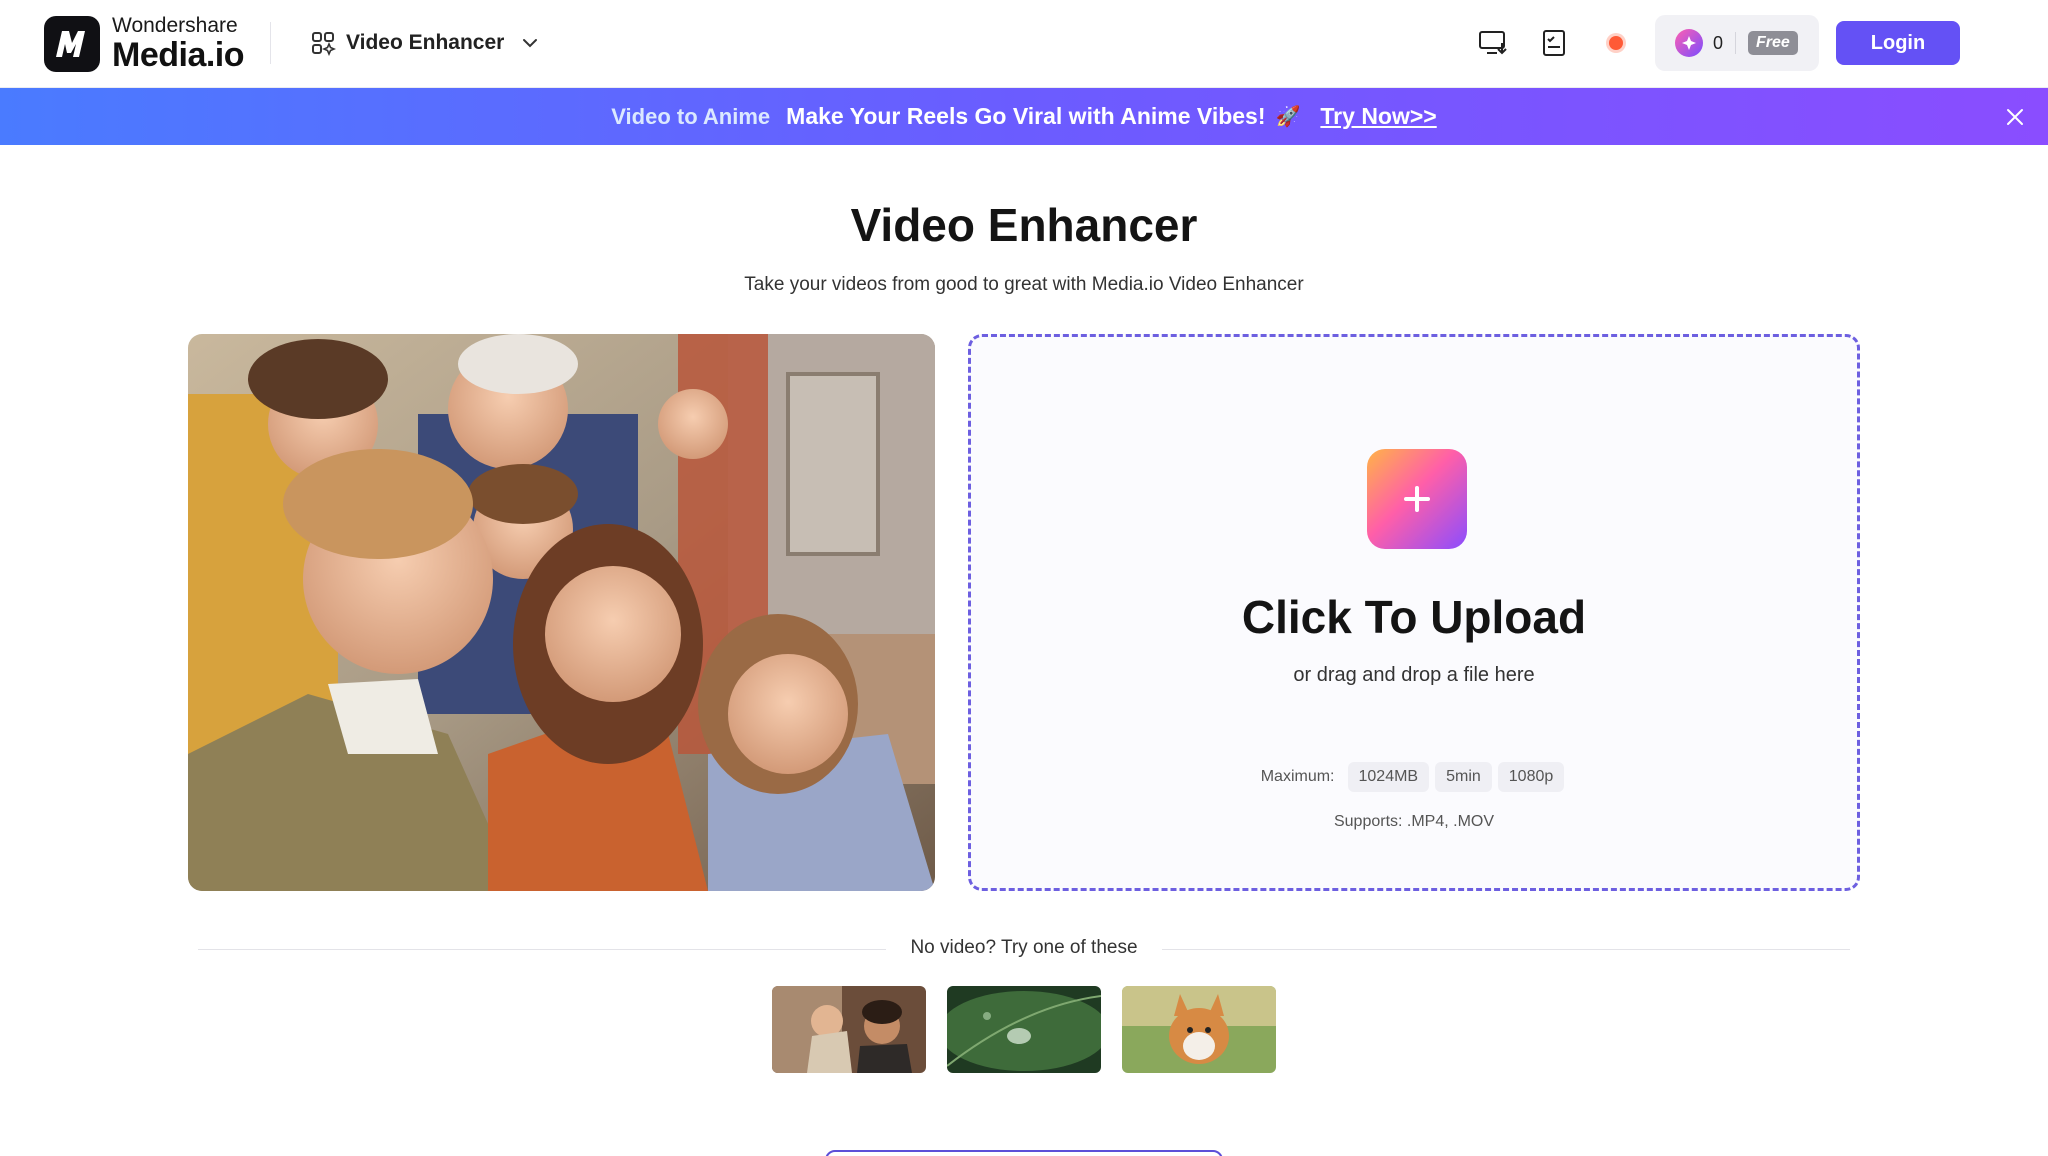  Describe the element at coordinates (530, 43) in the screenshot. I see `chevron-down-icon` at that location.